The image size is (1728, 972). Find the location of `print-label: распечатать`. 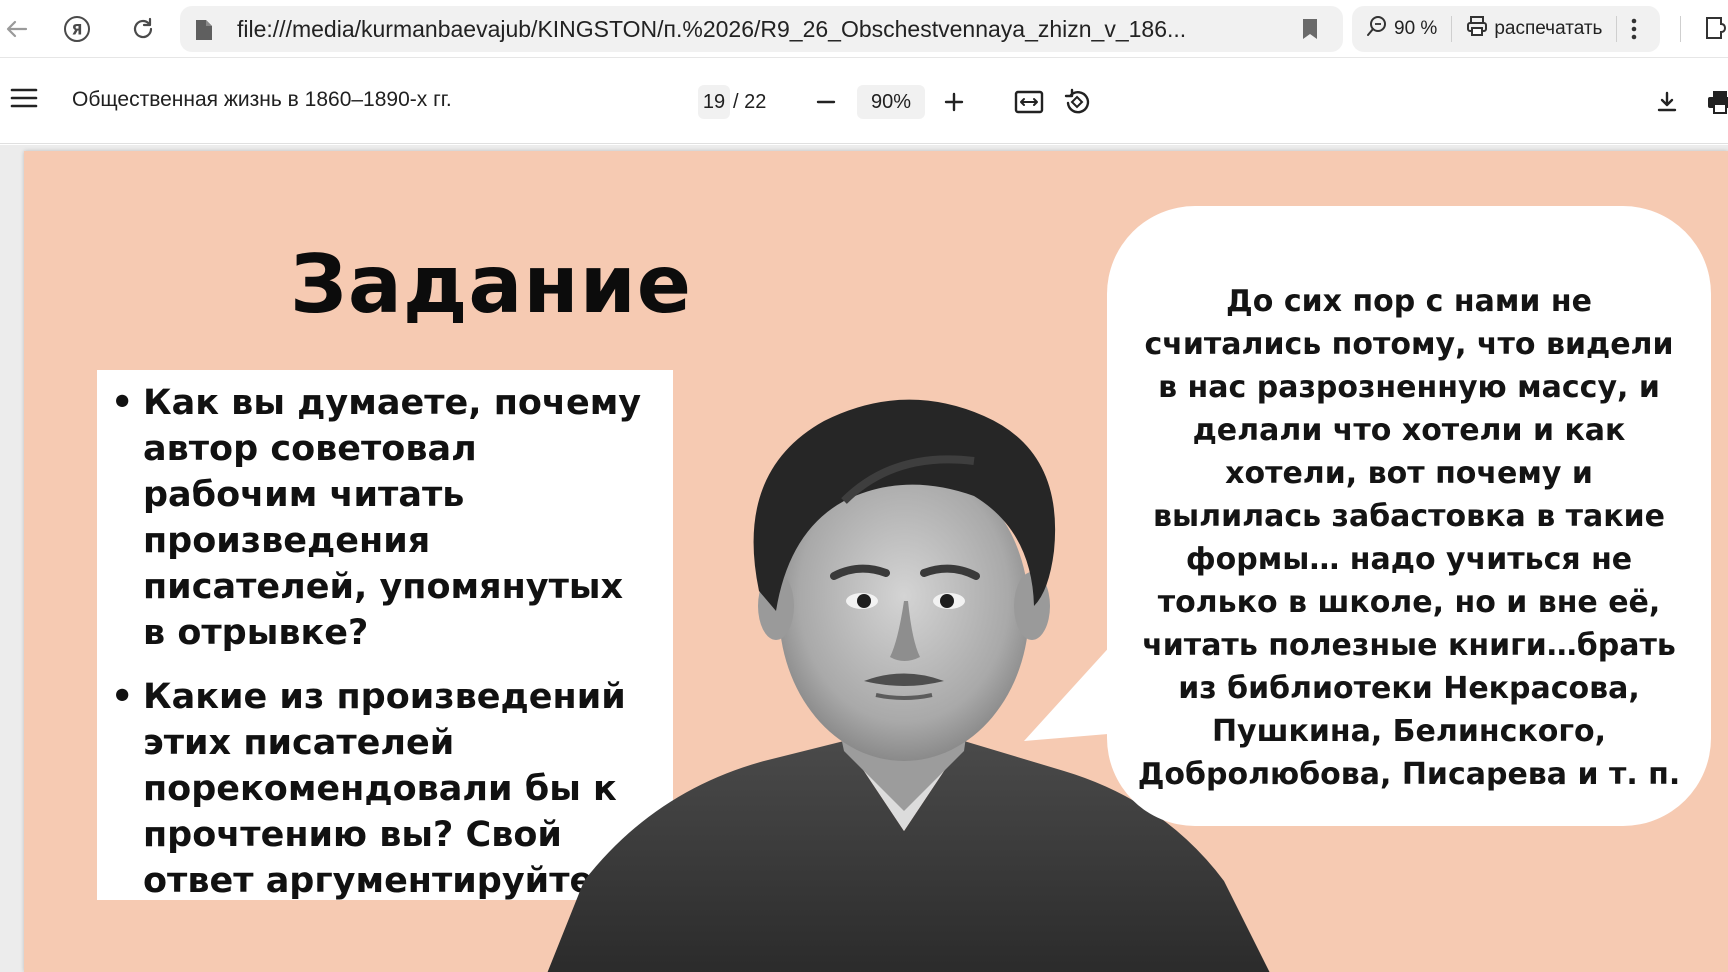

print-label: распечатать is located at coordinates (1548, 28).